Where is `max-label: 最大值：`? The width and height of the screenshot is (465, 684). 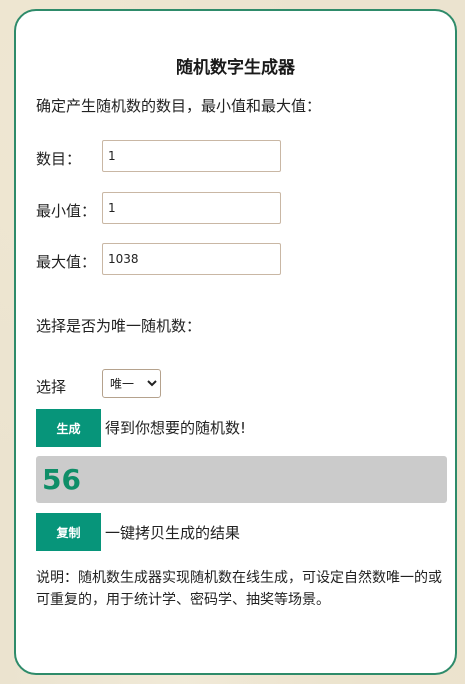
max-label: 最大值： is located at coordinates (66, 262).